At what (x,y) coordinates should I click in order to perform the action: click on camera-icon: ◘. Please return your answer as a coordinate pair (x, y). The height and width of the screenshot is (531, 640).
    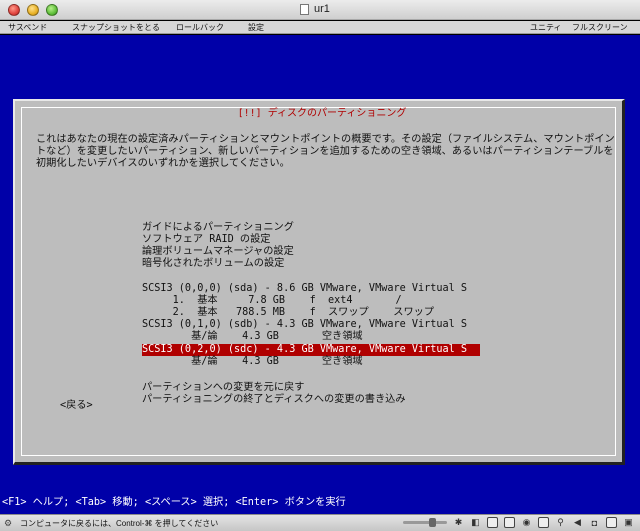
    Looking at the image, I should click on (594, 522).